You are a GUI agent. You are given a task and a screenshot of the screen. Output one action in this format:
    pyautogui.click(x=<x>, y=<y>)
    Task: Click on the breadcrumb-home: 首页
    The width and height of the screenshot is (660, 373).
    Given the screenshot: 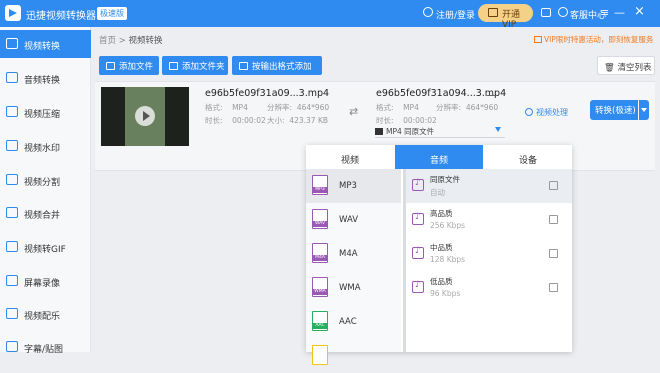 What is the action you would take?
    pyautogui.click(x=107, y=41)
    